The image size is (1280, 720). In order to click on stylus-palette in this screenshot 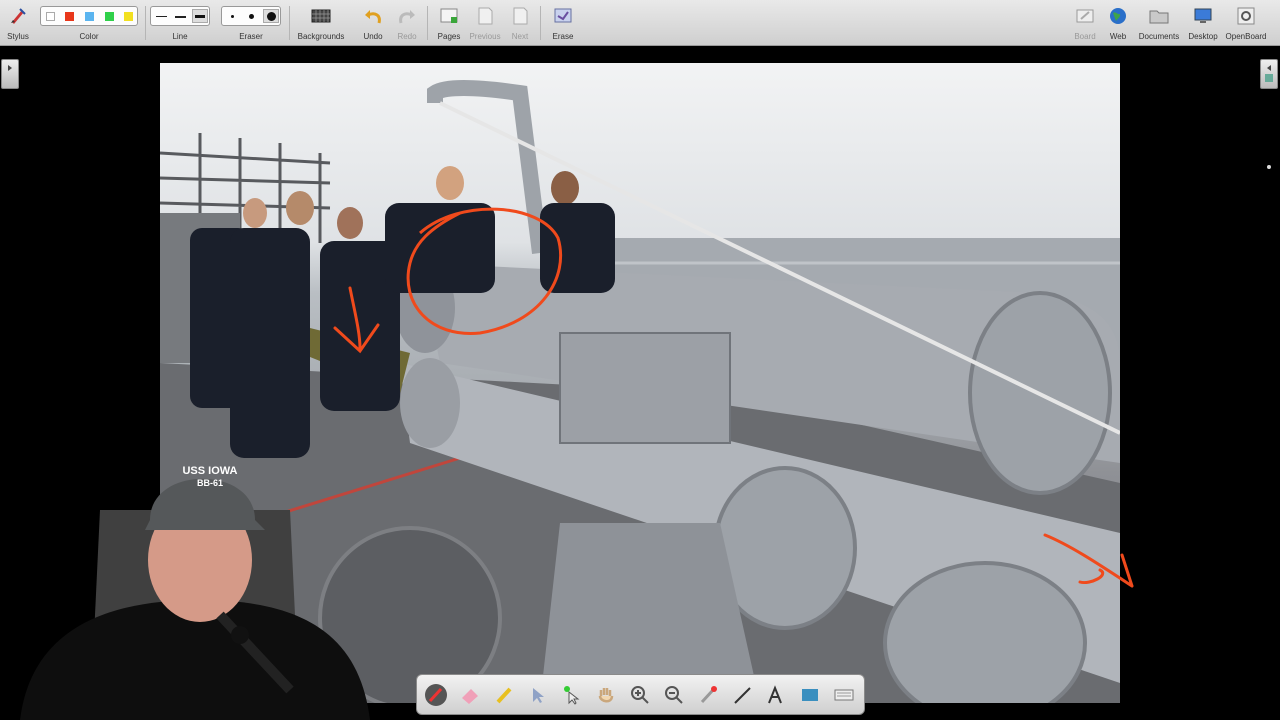, I will do `click(640, 694)`.